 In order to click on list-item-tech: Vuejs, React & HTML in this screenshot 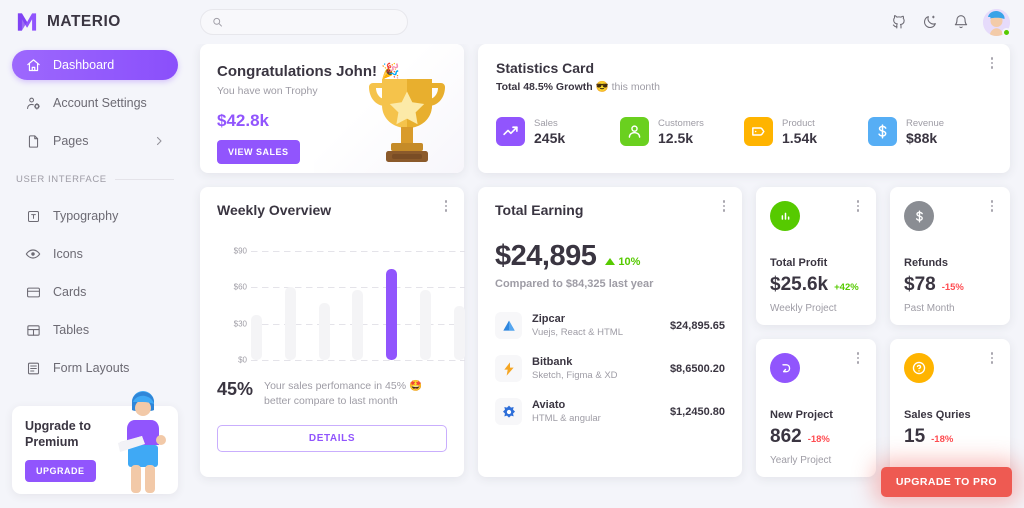, I will do `click(577, 332)`.